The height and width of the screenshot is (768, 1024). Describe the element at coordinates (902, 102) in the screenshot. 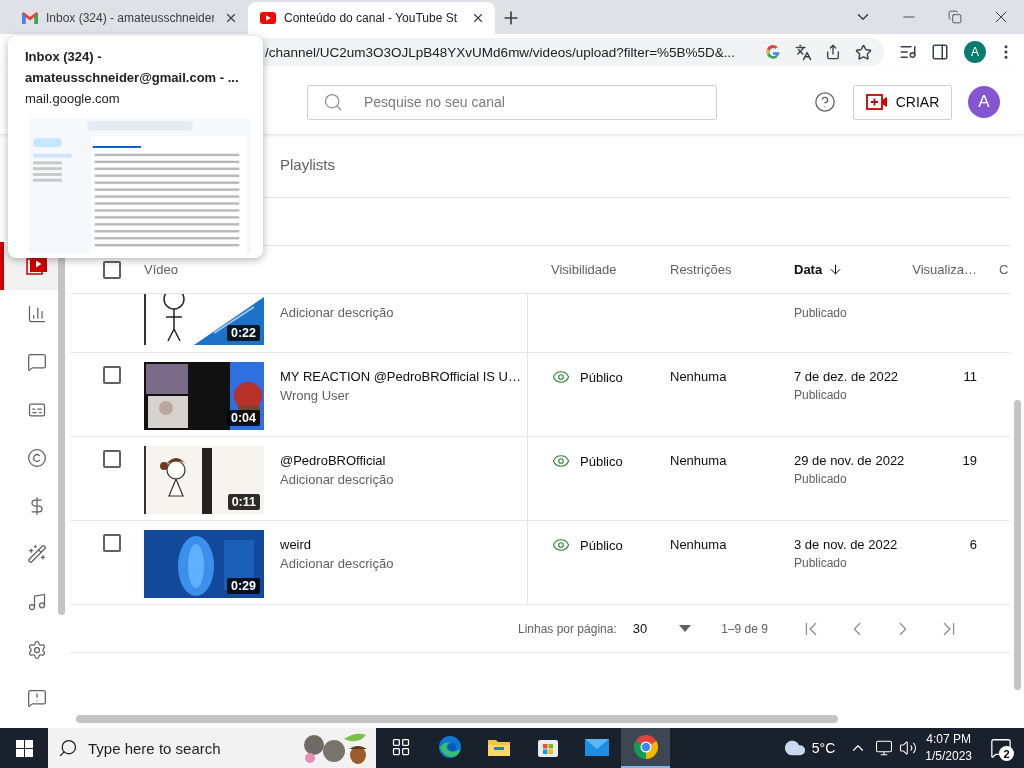

I see `create-button: CRIAR` at that location.